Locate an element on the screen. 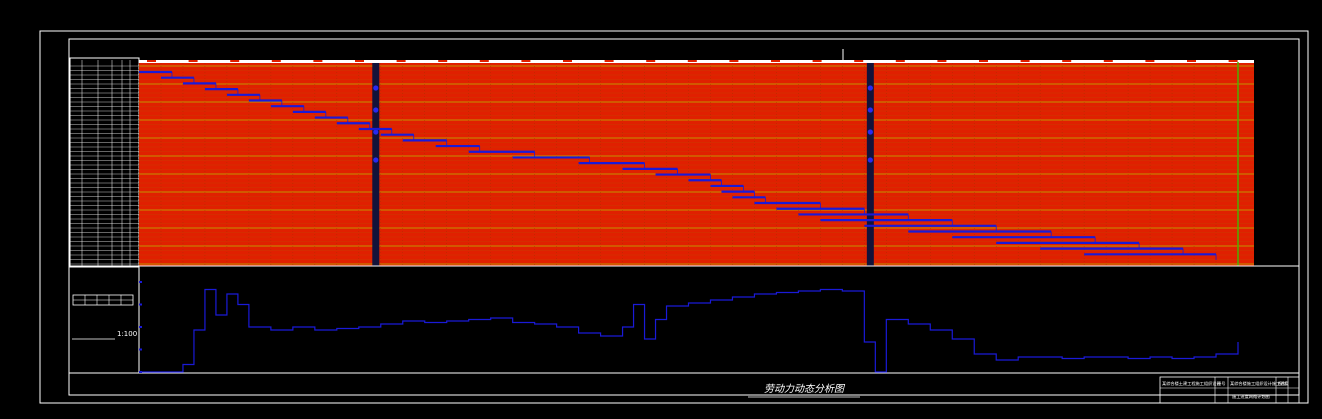 The width and height of the screenshot is (1322, 419). gantt-timescale is located at coordinates (696, 61).